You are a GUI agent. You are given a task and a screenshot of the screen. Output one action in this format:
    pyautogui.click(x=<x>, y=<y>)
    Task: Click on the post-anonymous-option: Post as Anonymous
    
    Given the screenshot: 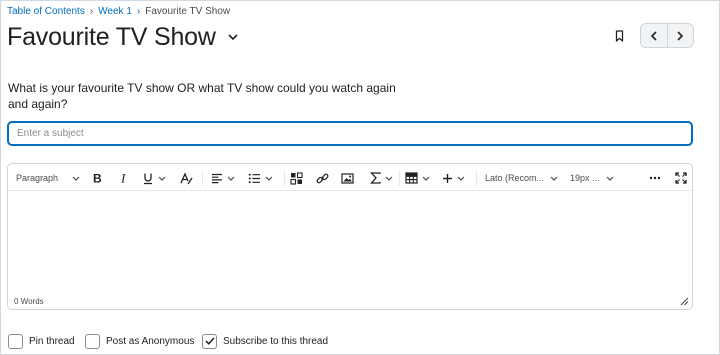 What is the action you would take?
    pyautogui.click(x=139, y=341)
    